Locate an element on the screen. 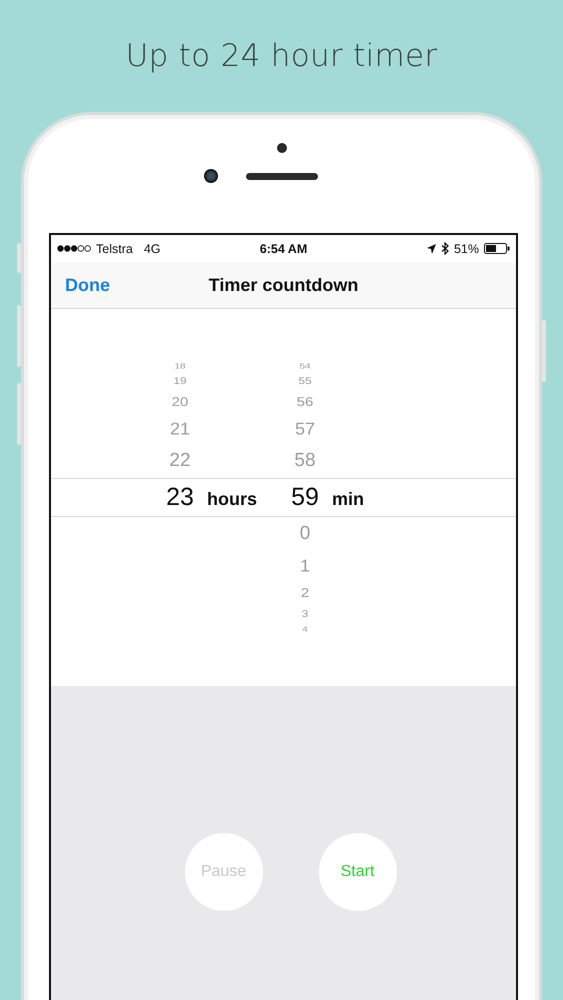 This screenshot has width=563, height=1000. sensor-icon is located at coordinates (281, 148).